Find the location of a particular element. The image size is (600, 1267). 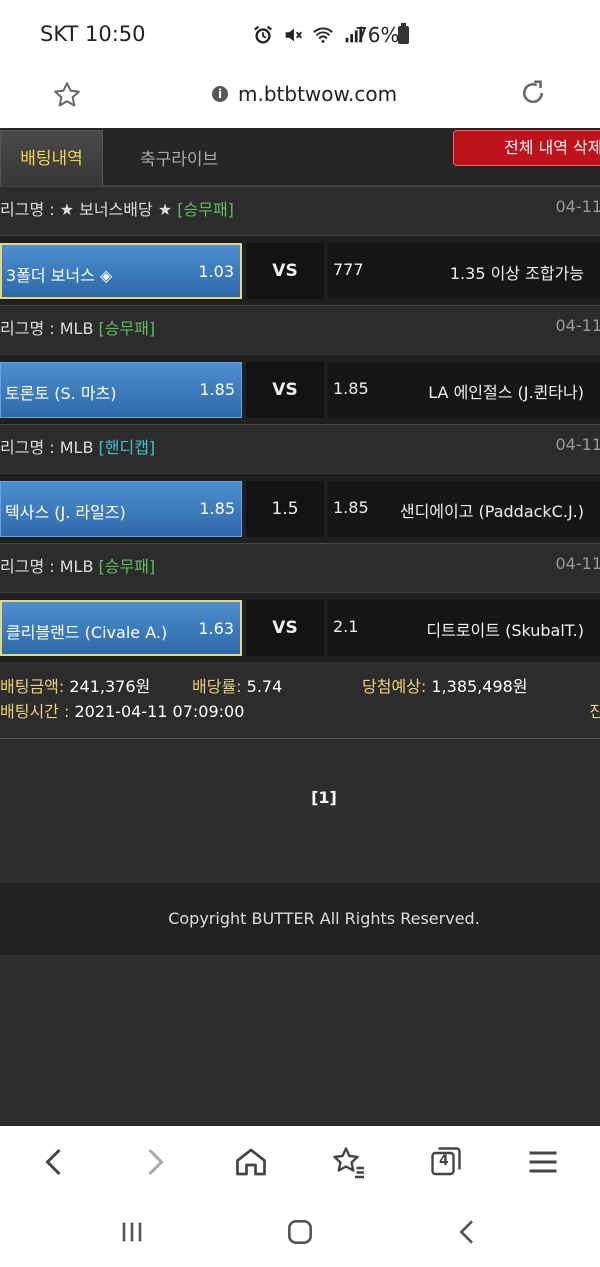

system-nav-bar is located at coordinates (300, 1234).